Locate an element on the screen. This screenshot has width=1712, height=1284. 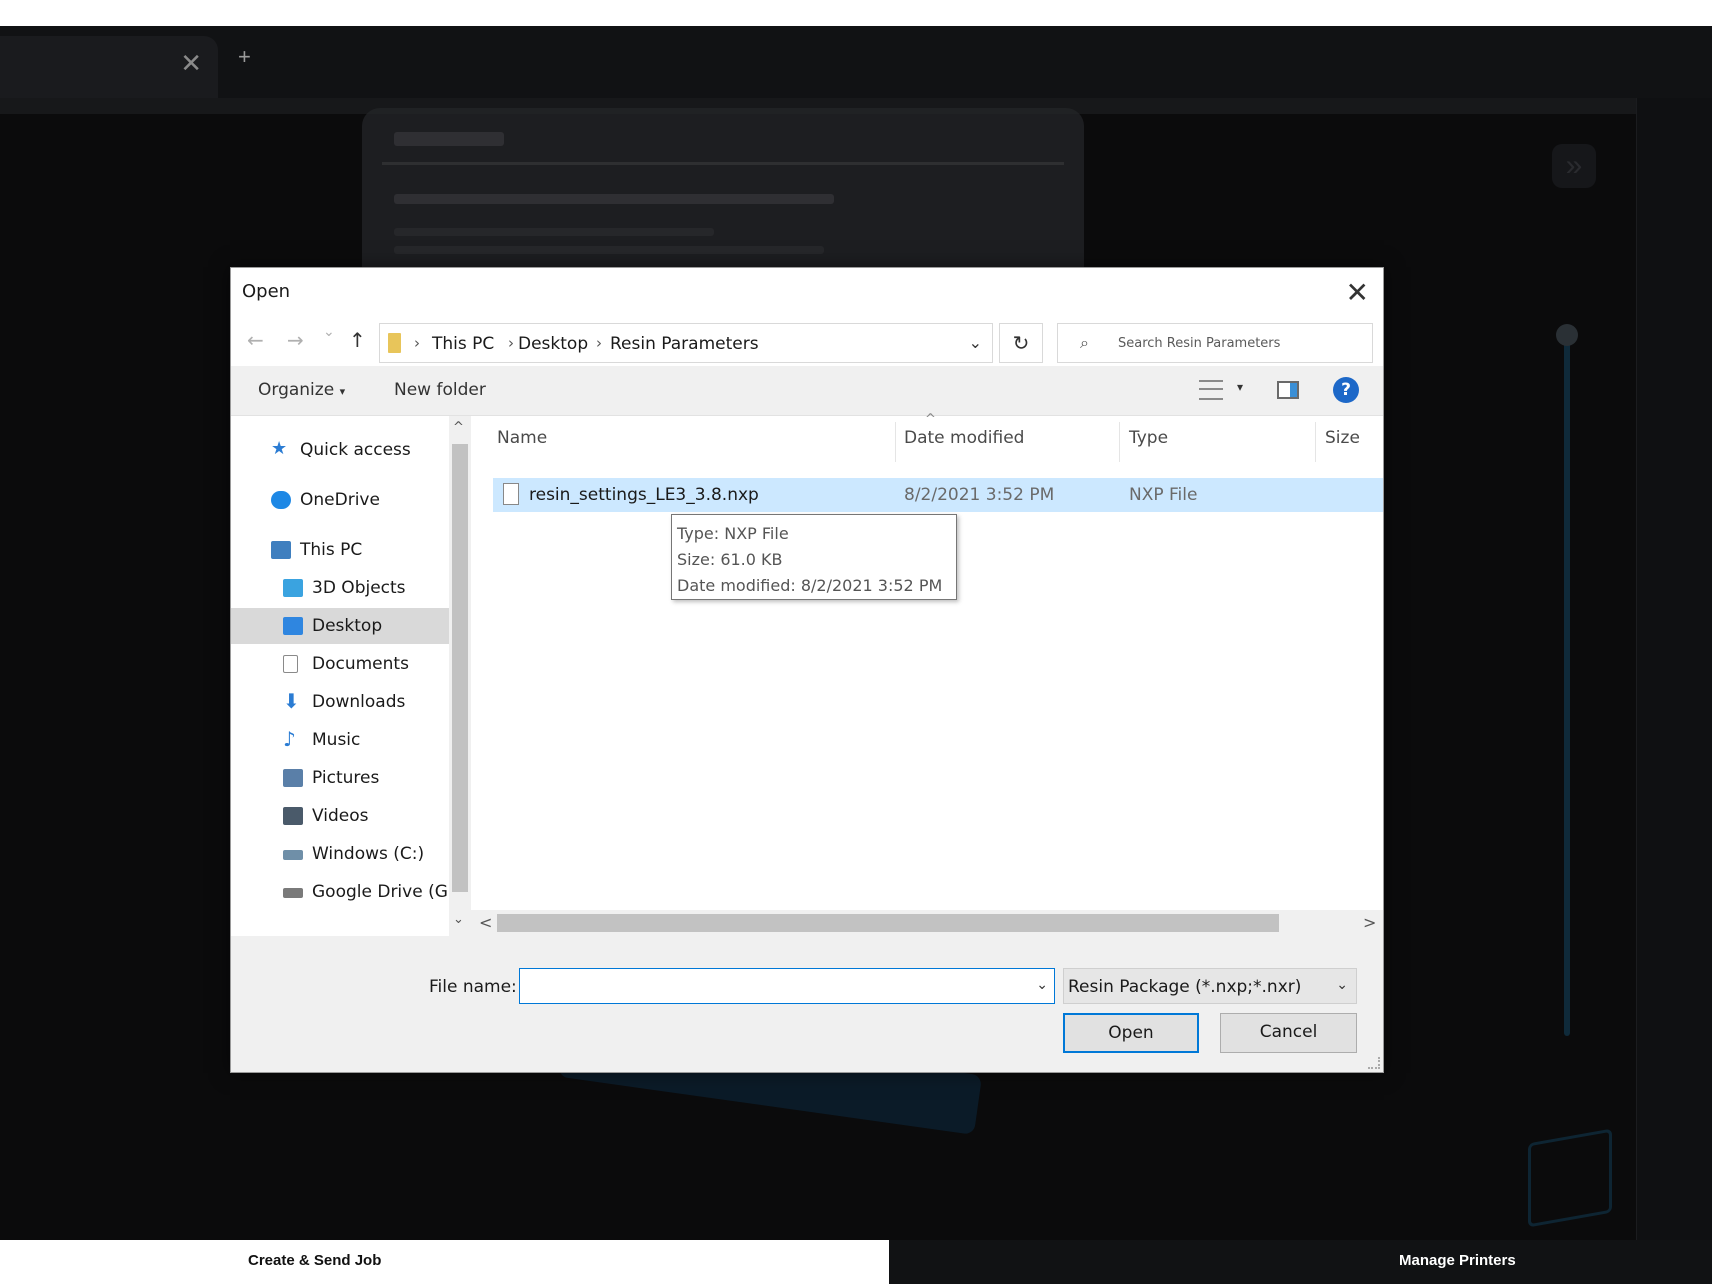
view-options-icon is located at coordinates (1211, 390).